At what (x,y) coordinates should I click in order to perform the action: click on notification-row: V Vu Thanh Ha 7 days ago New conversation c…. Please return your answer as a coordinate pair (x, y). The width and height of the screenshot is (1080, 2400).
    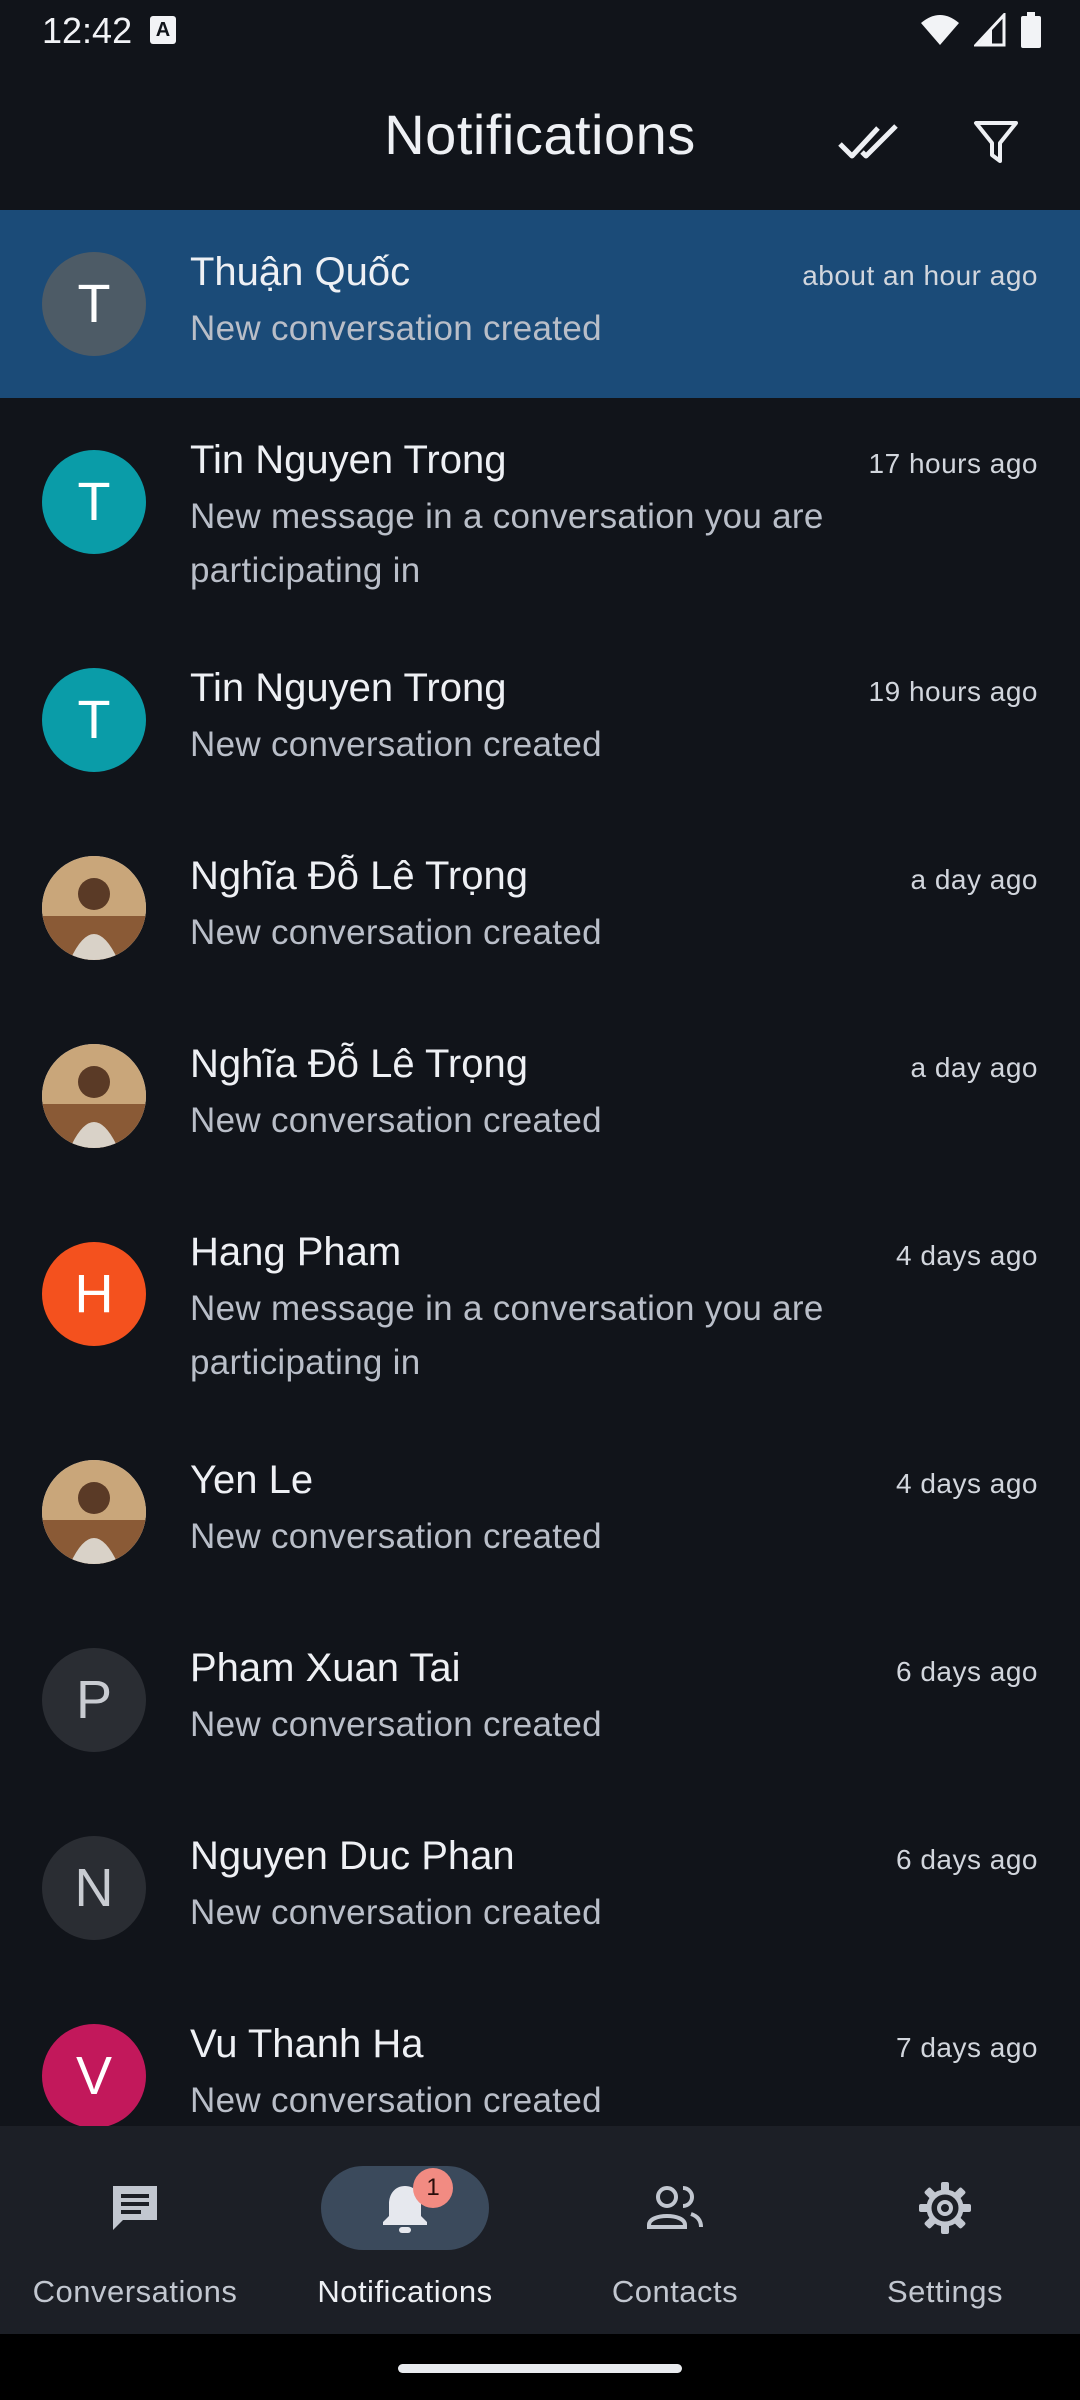
    Looking at the image, I should click on (540, 2054).